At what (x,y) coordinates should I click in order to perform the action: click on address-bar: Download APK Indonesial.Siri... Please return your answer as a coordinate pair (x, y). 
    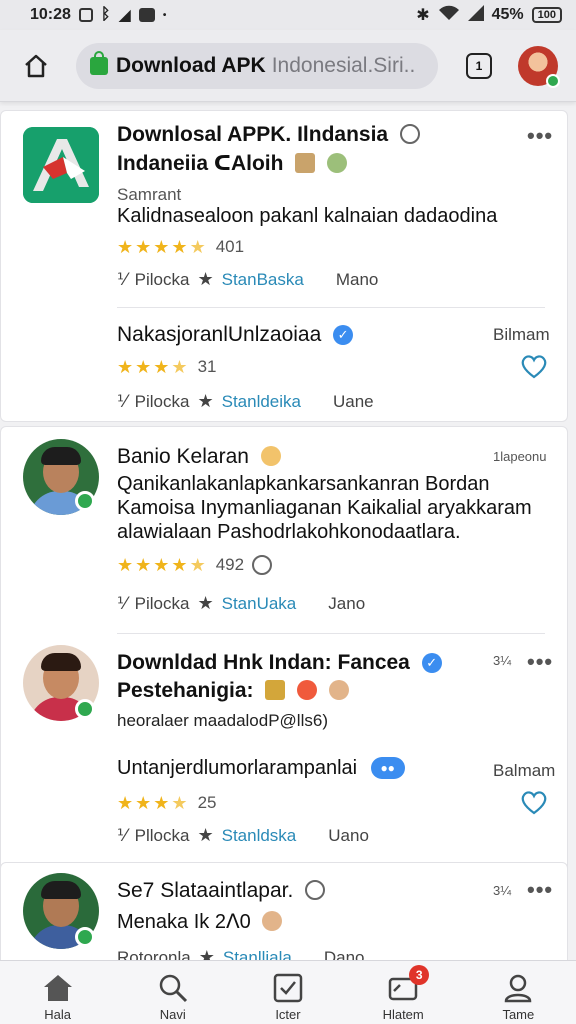
    Looking at the image, I should click on (257, 65).